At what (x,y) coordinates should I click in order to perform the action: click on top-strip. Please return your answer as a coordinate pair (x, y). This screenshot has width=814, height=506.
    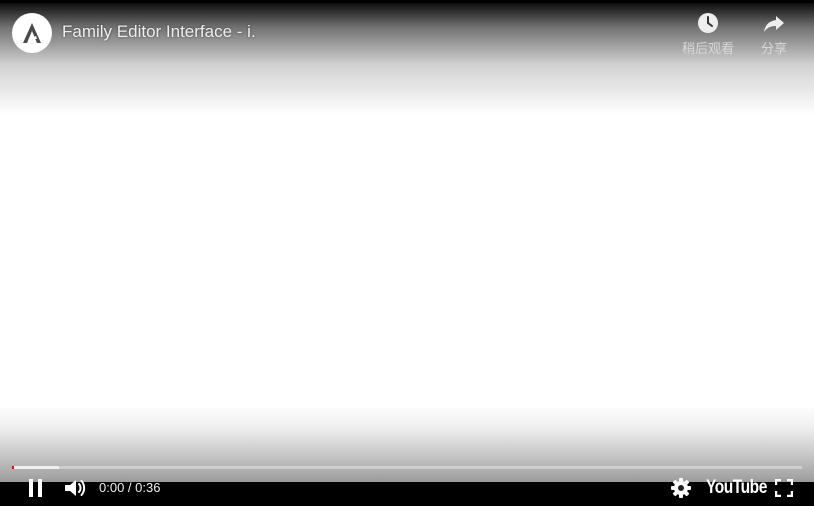
    Looking at the image, I should click on (407, 1).